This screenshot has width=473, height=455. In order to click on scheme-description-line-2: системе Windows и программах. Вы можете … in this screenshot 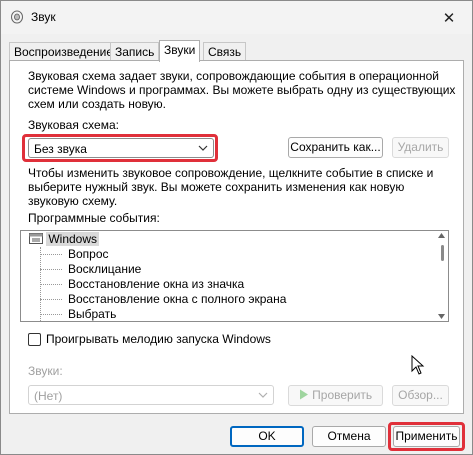, I will do `click(242, 90)`.